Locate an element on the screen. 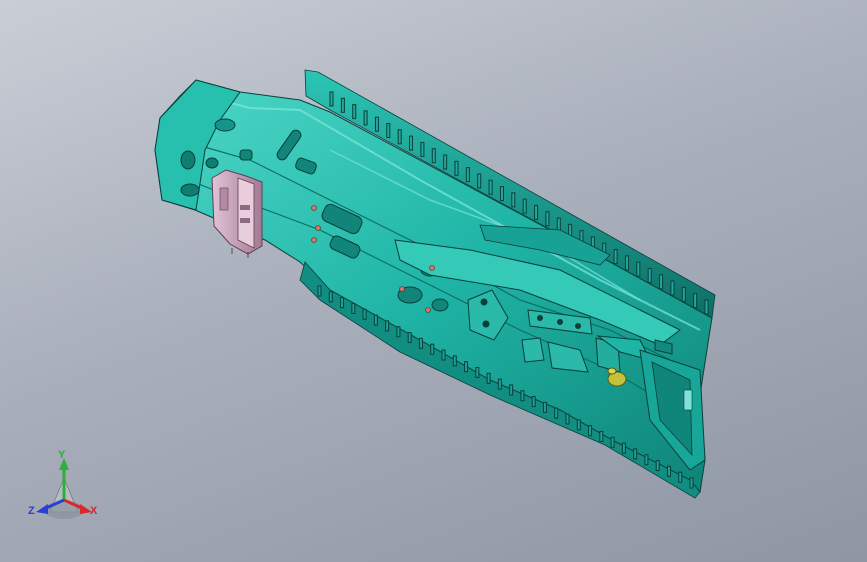 The image size is (867, 562). view-orientation-triad: Y X Z is located at coordinates (63, 484).